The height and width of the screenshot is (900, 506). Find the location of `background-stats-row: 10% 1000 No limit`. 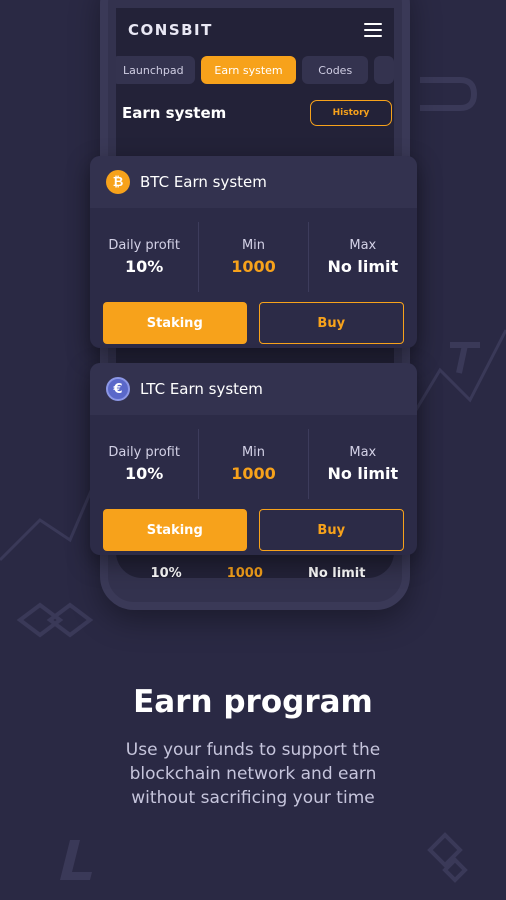

background-stats-row: 10% 1000 No limit is located at coordinates (258, 573).